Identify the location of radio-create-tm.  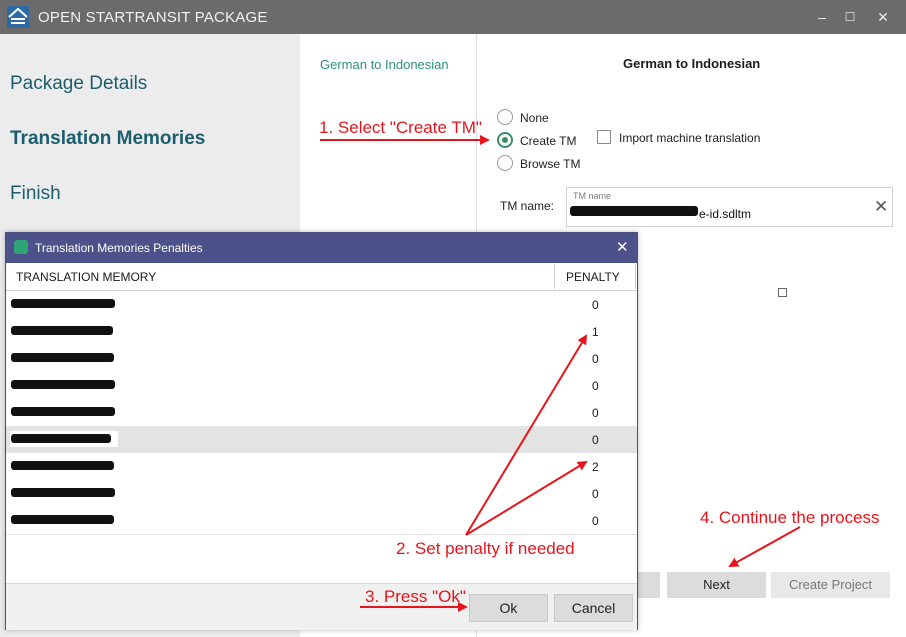
(505, 140).